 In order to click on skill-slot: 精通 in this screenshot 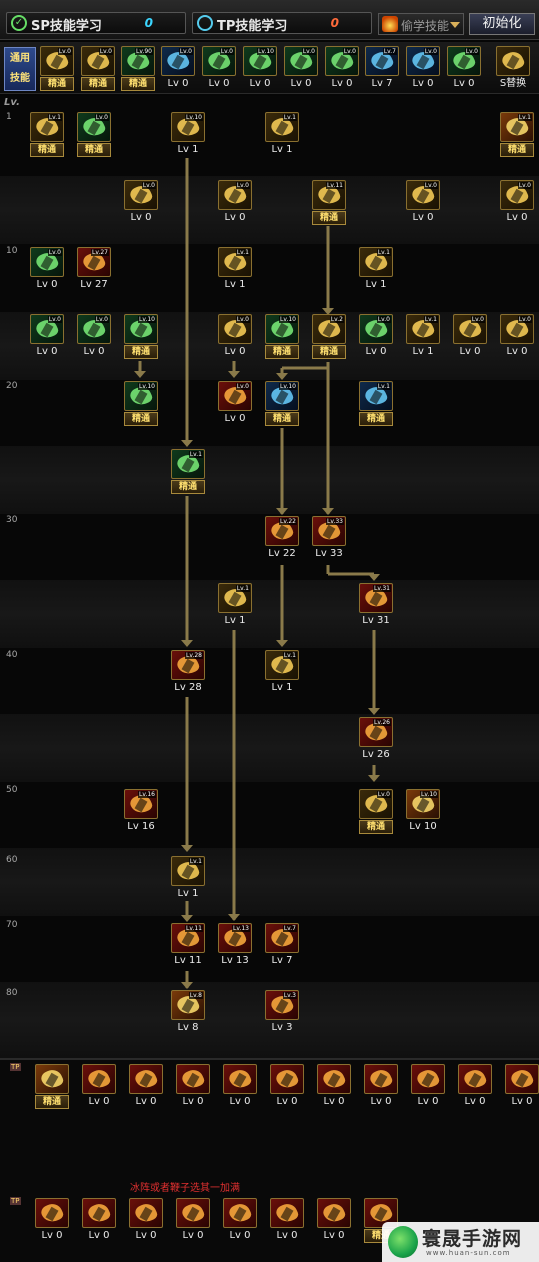, I will do `click(52, 1087)`.